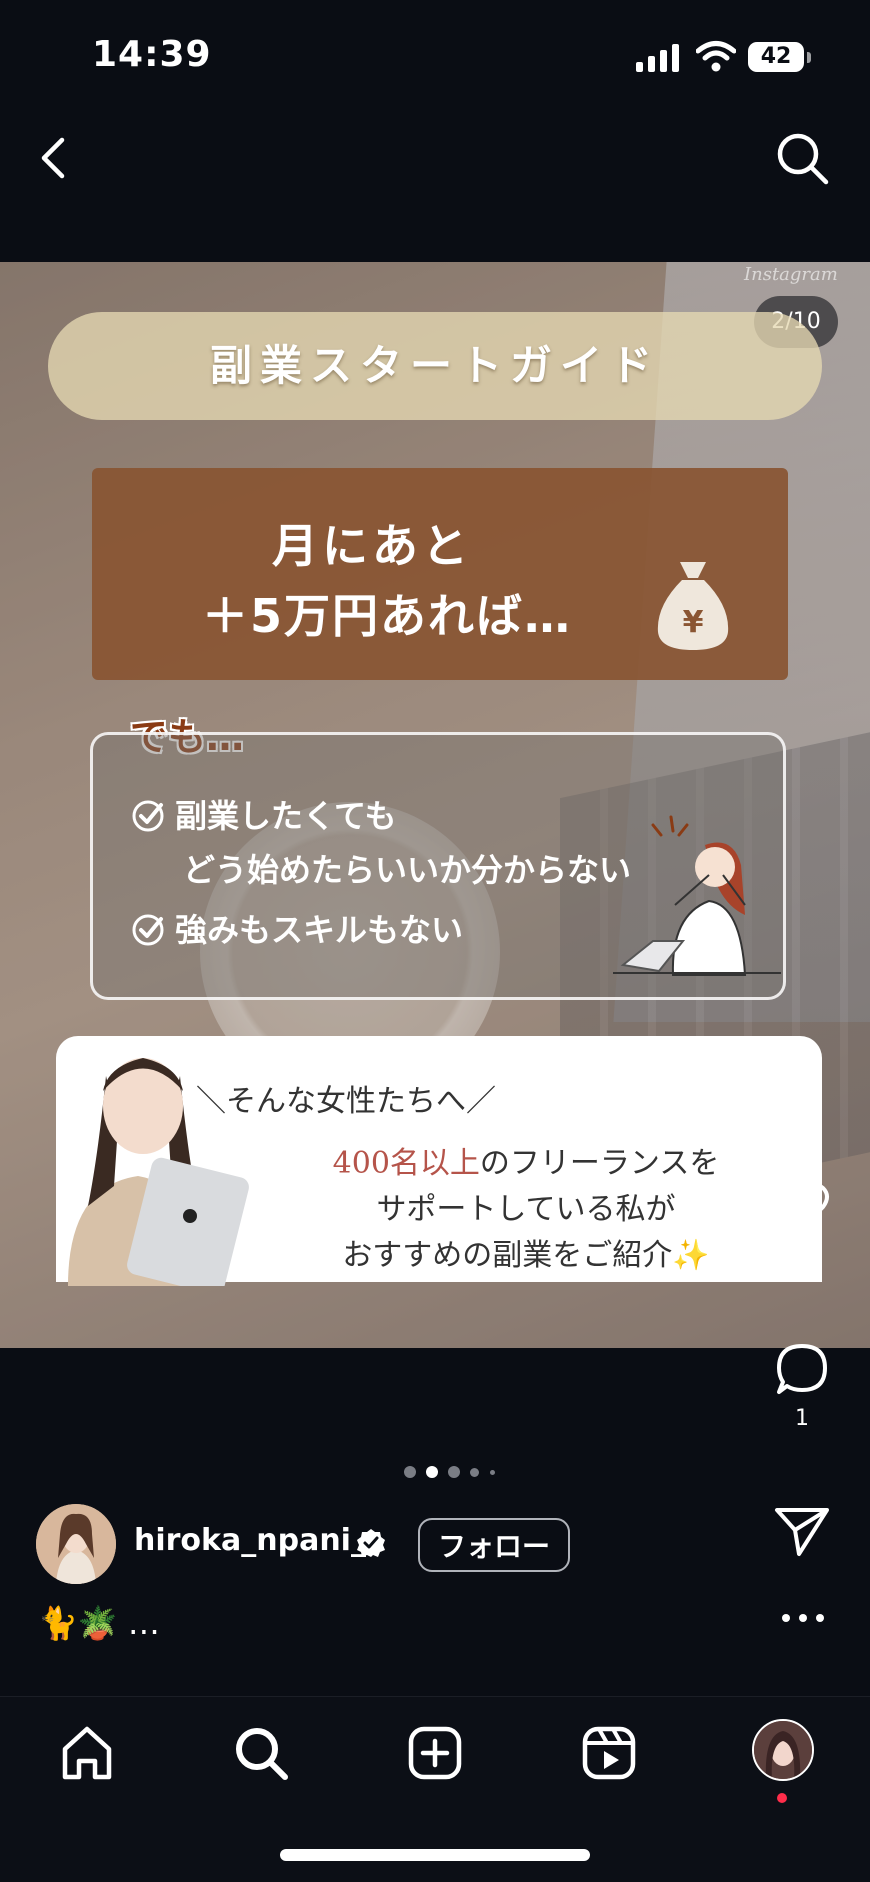  I want to click on intro-line-2: サポートしている私が, so click(526, 1209).